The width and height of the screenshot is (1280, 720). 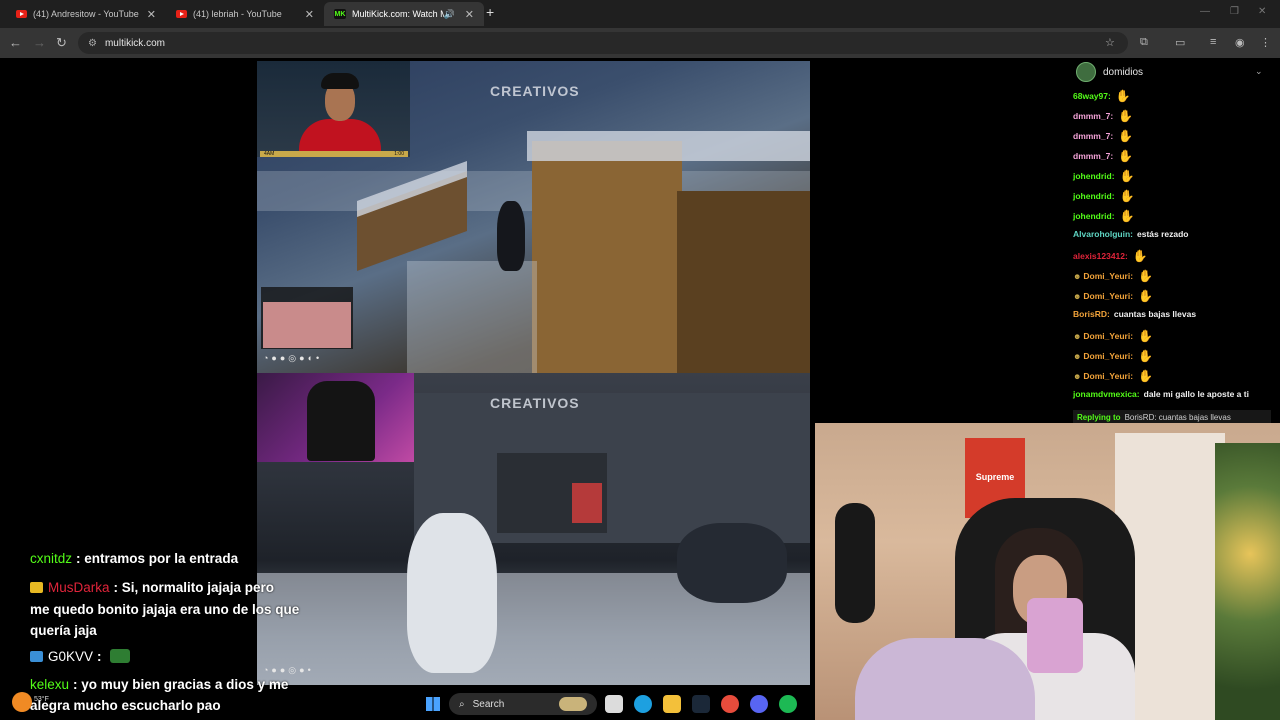 I want to click on chat-message: Alvaroholguin: estás rezado, so click(x=1130, y=234).